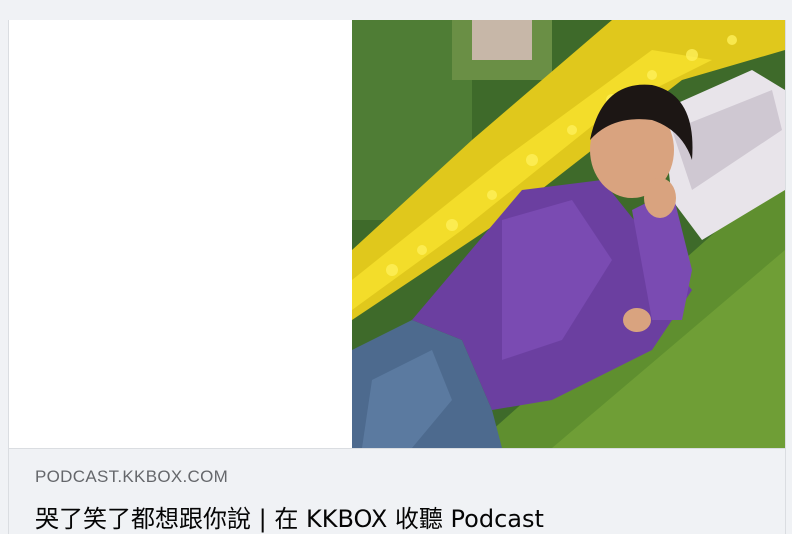  What do you see at coordinates (396, 10) in the screenshot?
I see `feed-background-top` at bounding box center [396, 10].